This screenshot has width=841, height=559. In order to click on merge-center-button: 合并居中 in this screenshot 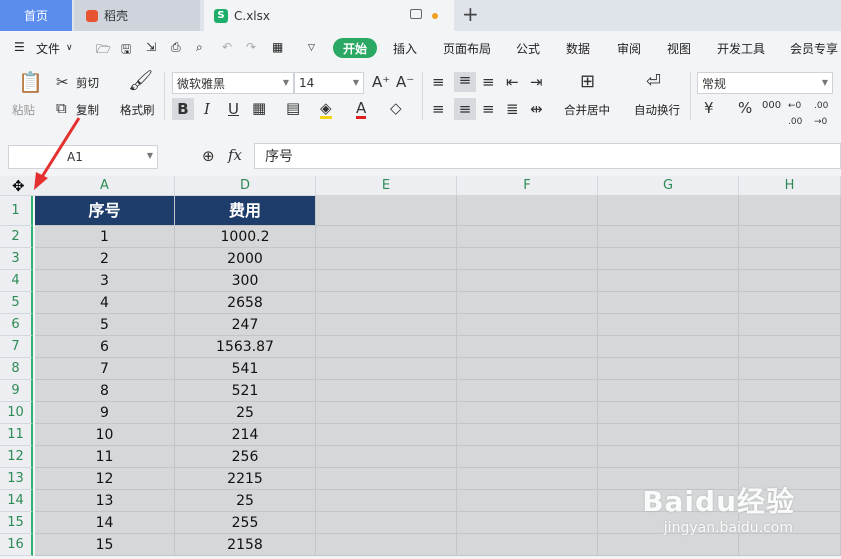, I will do `click(587, 110)`.